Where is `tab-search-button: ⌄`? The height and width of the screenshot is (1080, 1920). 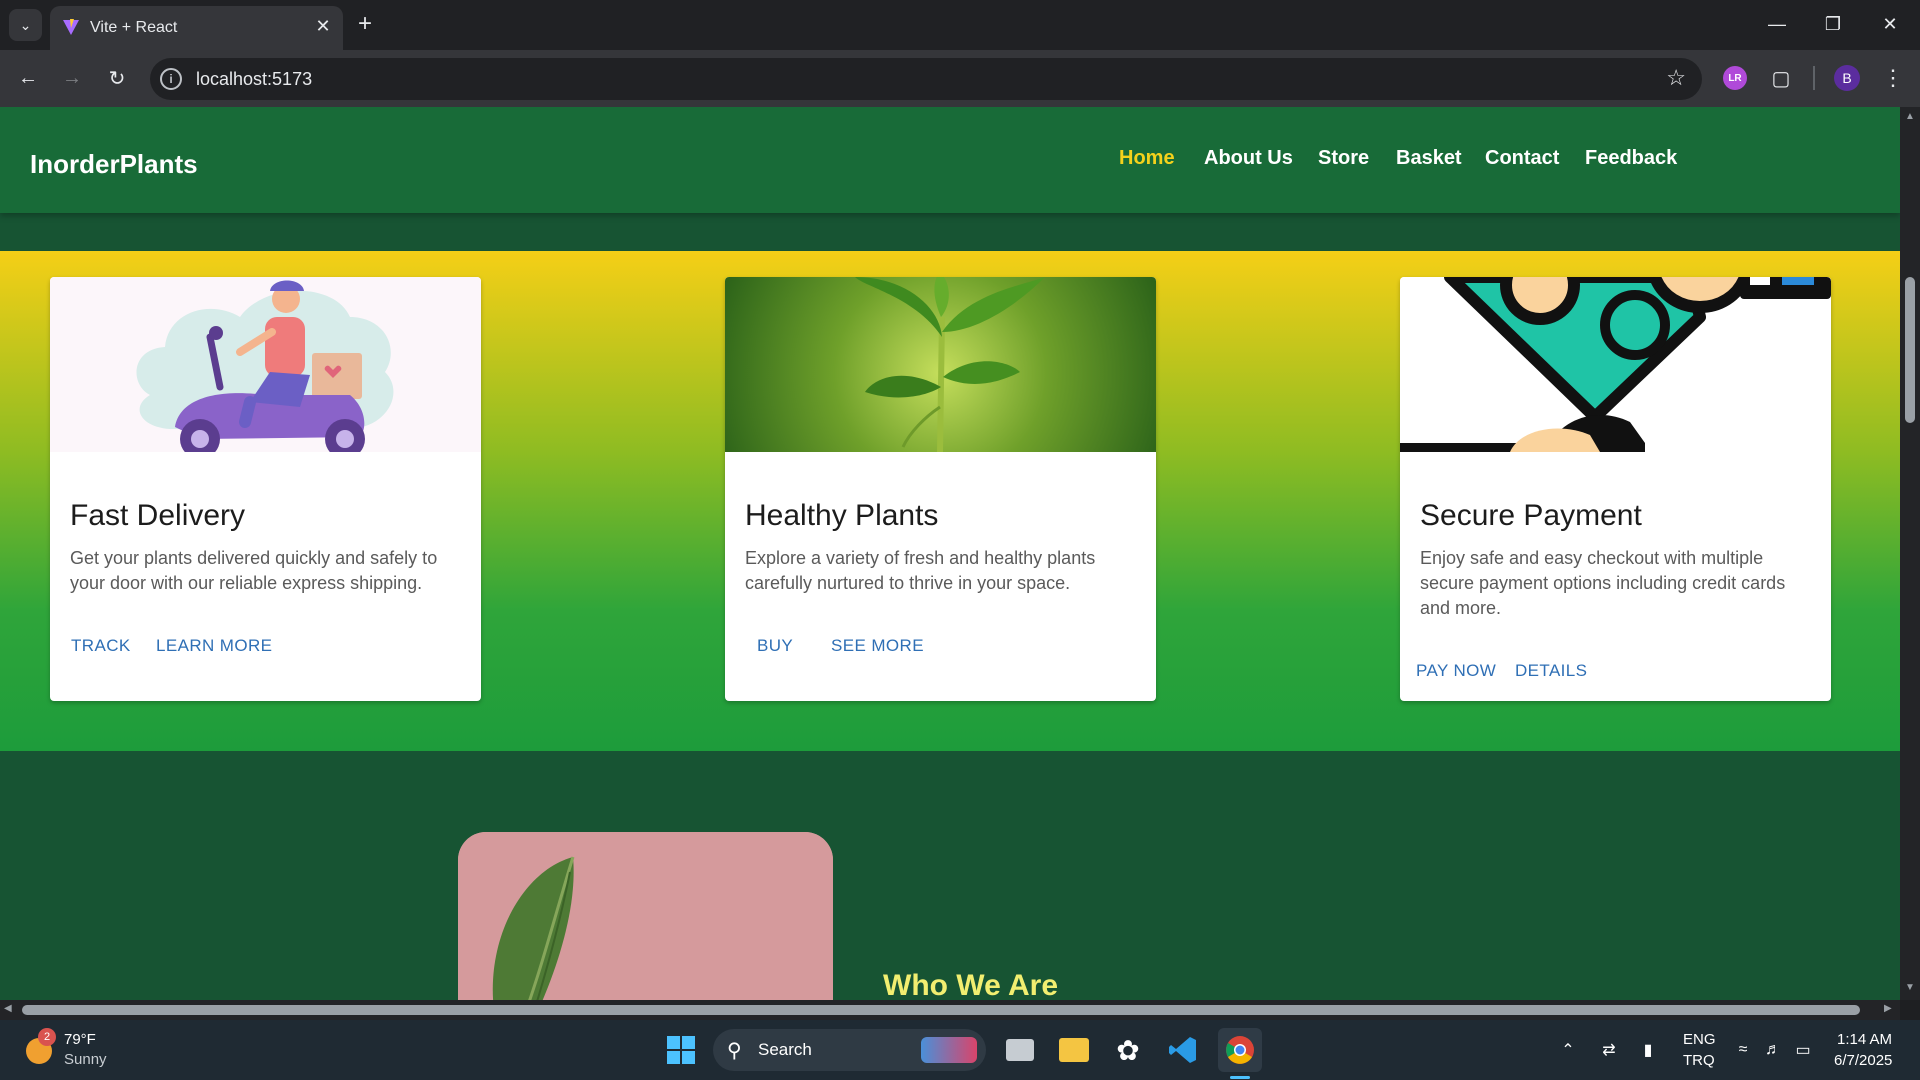 tab-search-button: ⌄ is located at coordinates (25, 25).